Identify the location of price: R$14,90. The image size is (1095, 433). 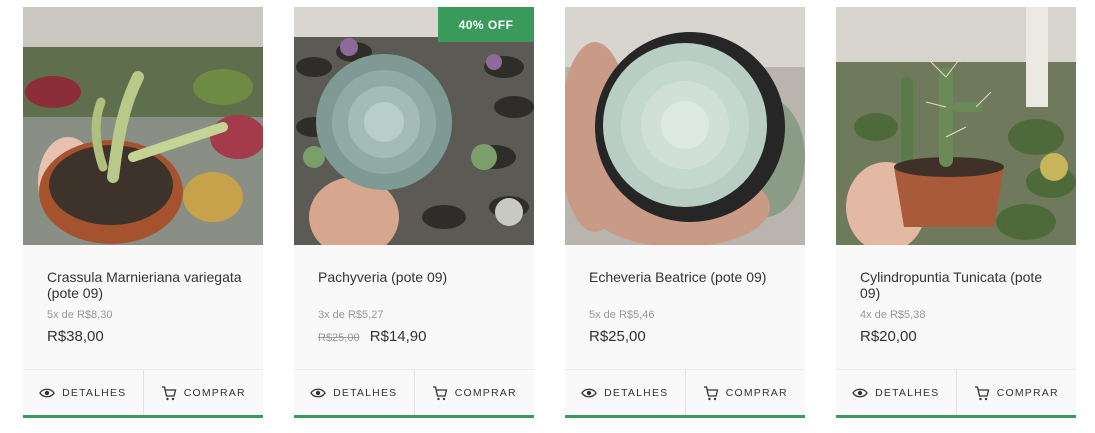
(398, 336).